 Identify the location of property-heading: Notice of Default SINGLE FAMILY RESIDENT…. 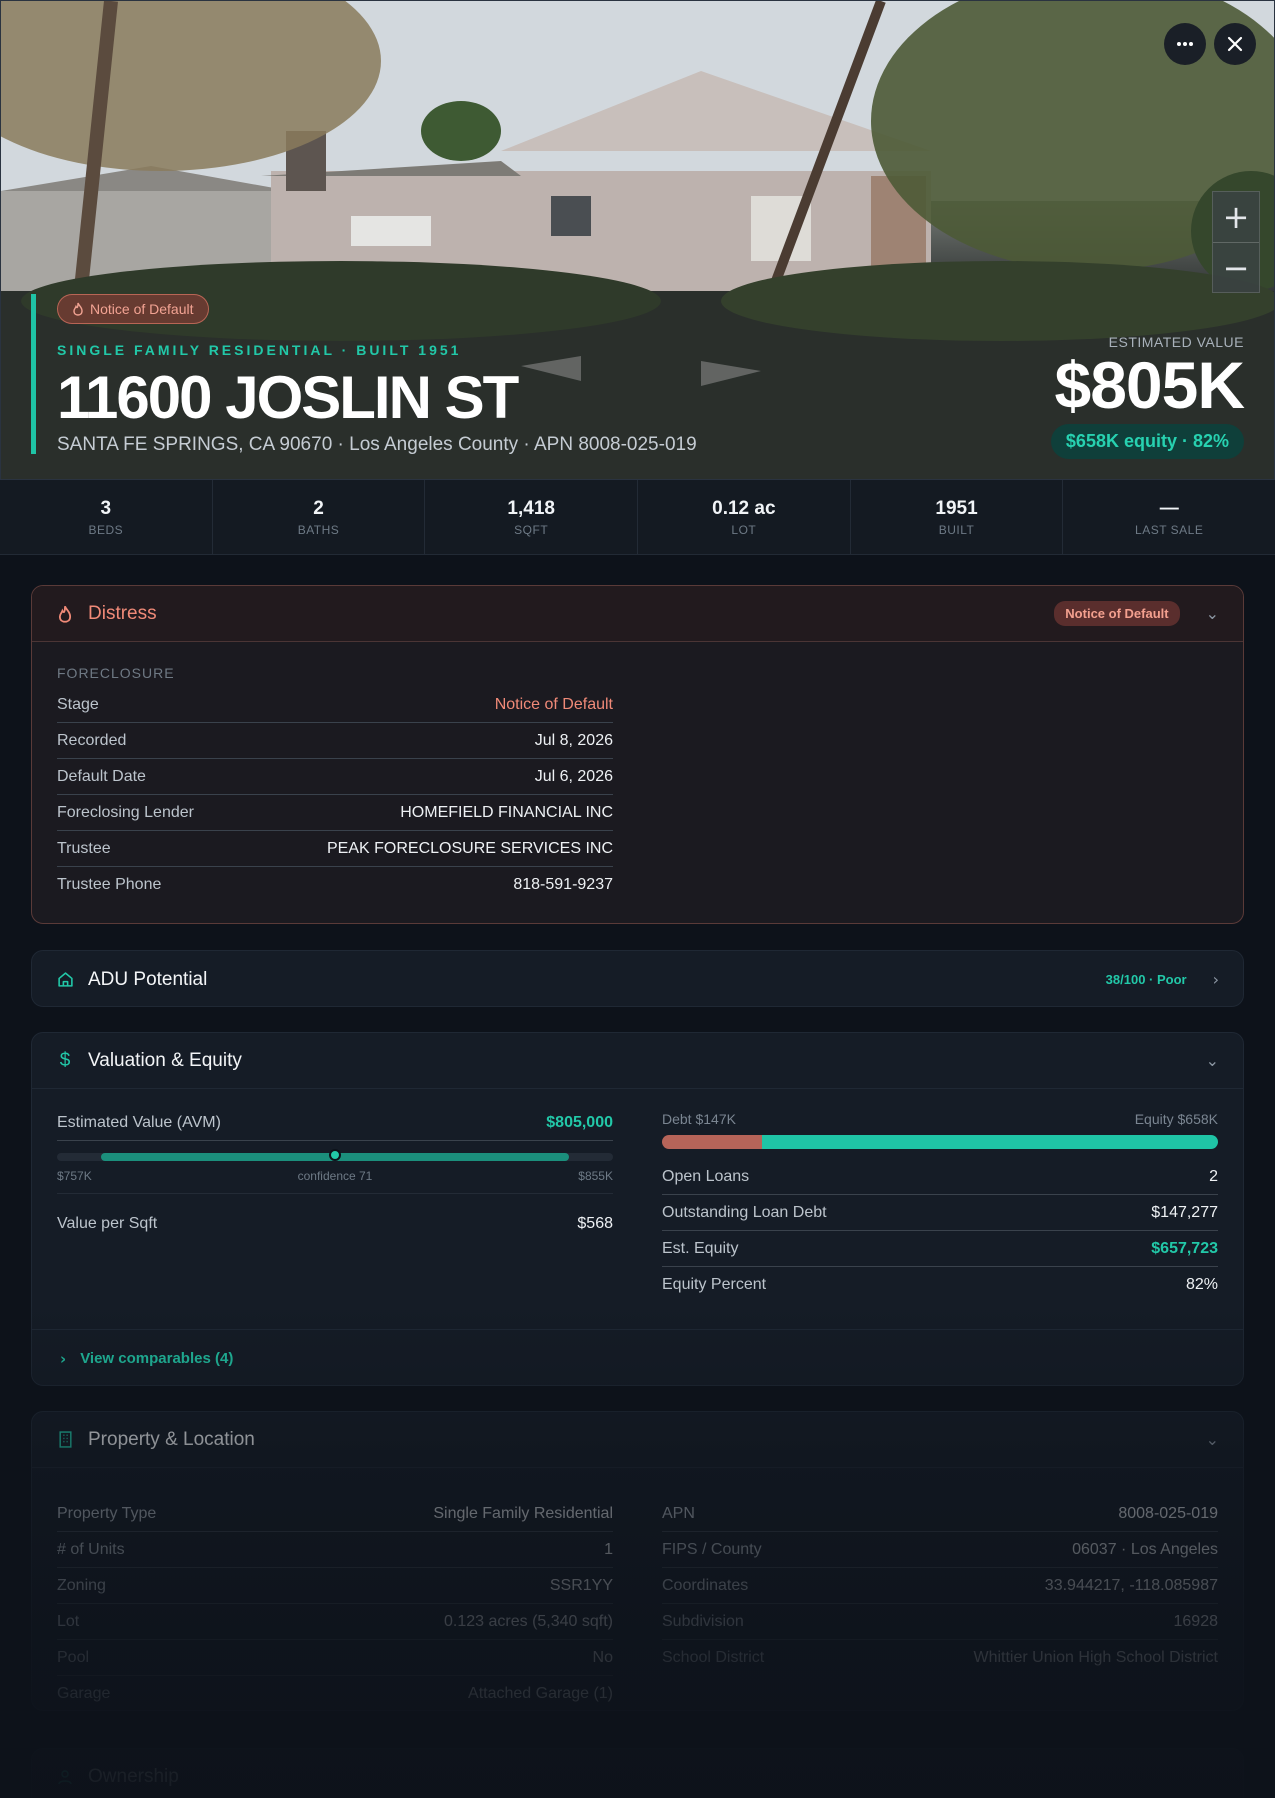
(364, 374).